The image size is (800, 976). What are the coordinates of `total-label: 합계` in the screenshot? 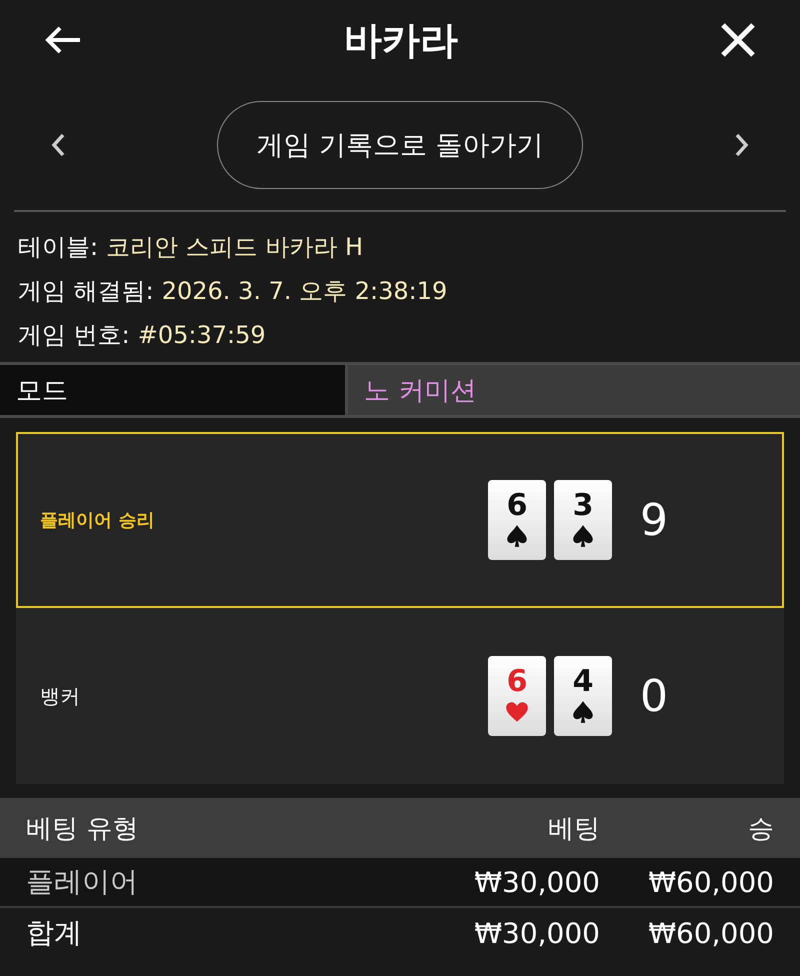 It's located at (54, 933).